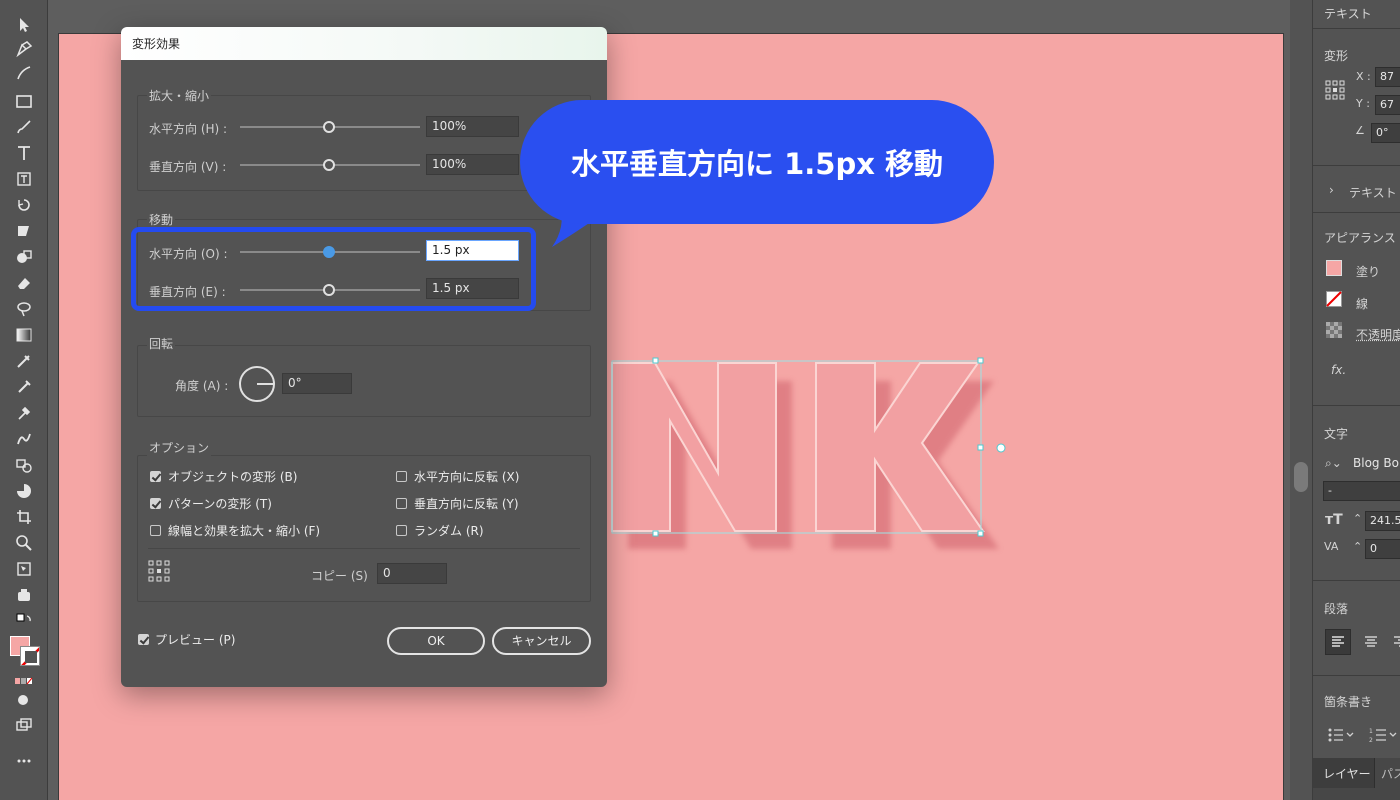 The height and width of the screenshot is (800, 1400). What do you see at coordinates (24, 25) in the screenshot?
I see `selection-tool-icon` at bounding box center [24, 25].